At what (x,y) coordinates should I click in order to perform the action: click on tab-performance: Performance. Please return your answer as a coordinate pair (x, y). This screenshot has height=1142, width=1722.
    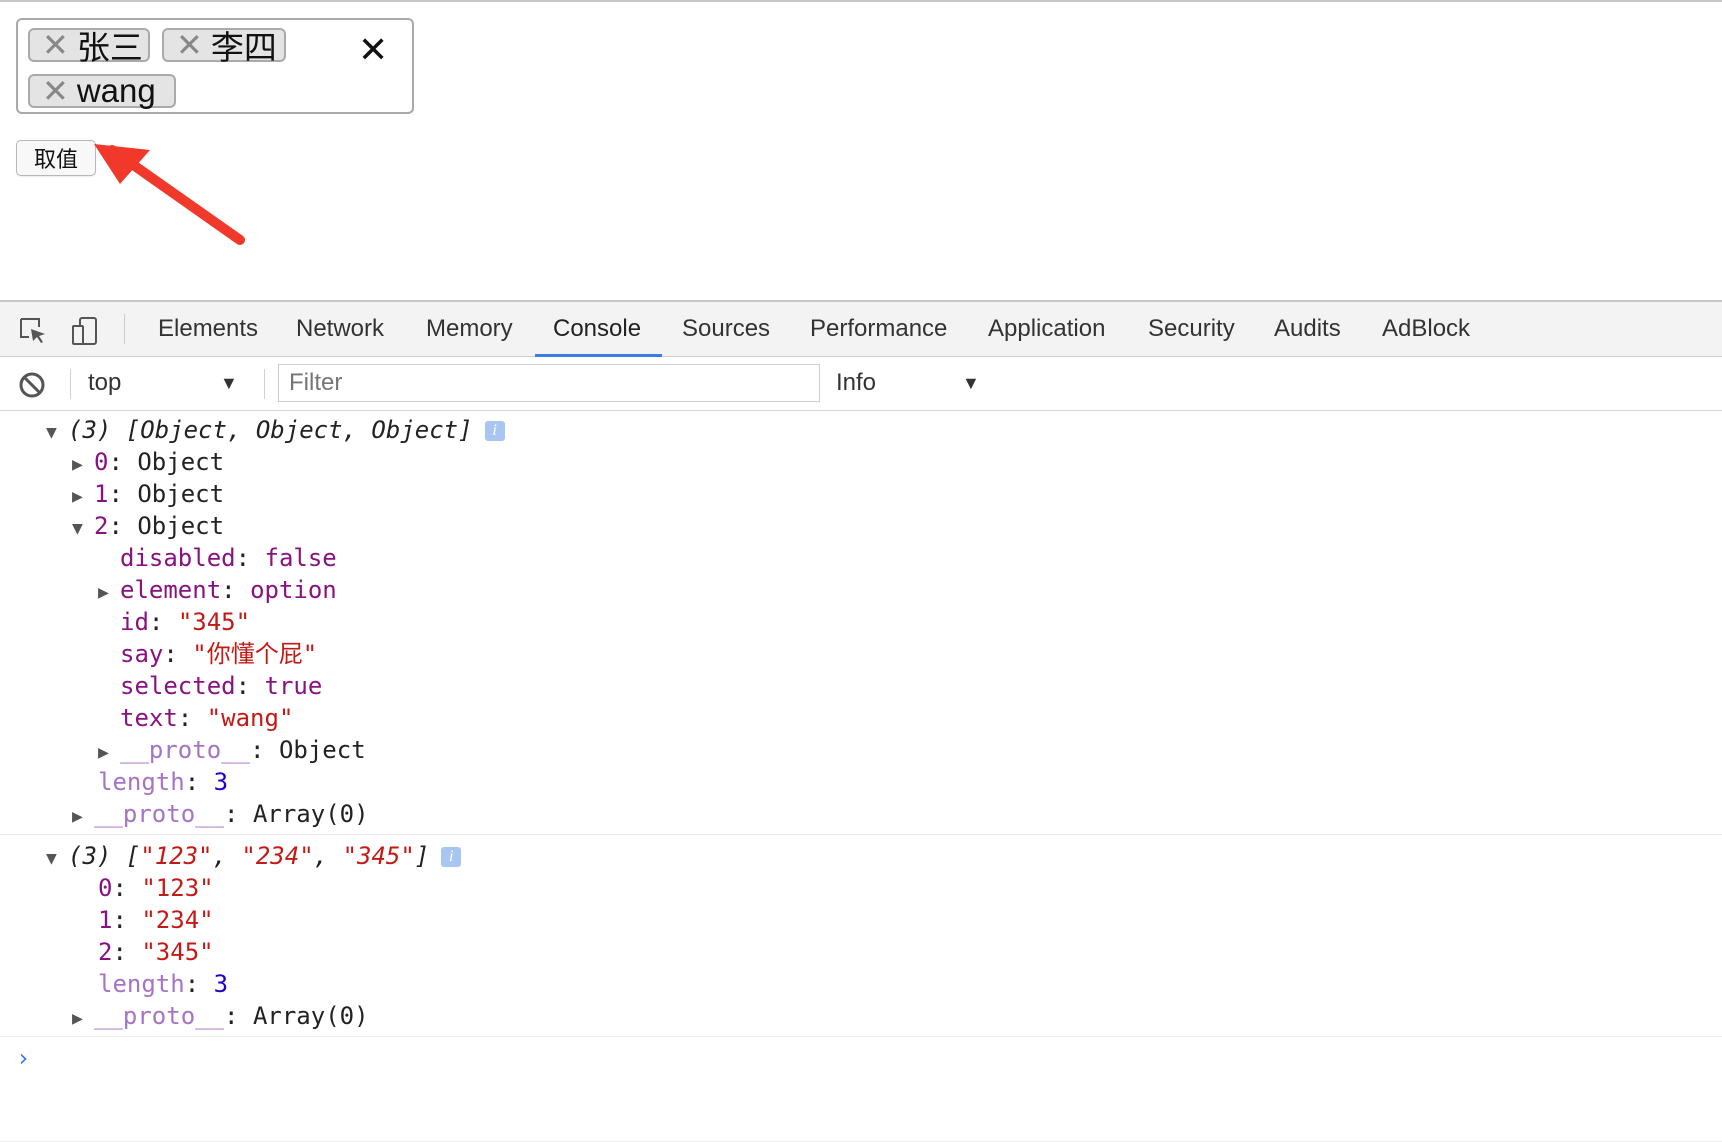
    Looking at the image, I should click on (878, 329).